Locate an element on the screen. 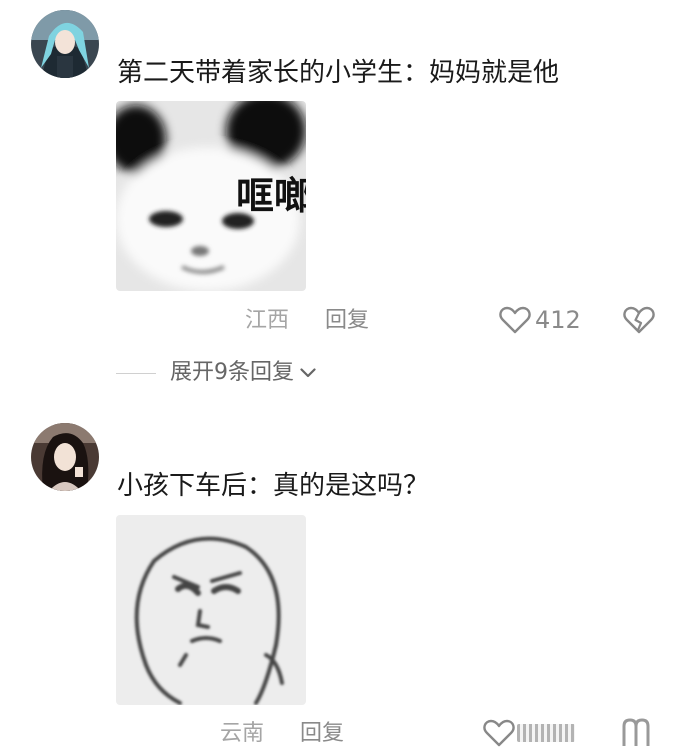  like-button is located at coordinates (529, 733).